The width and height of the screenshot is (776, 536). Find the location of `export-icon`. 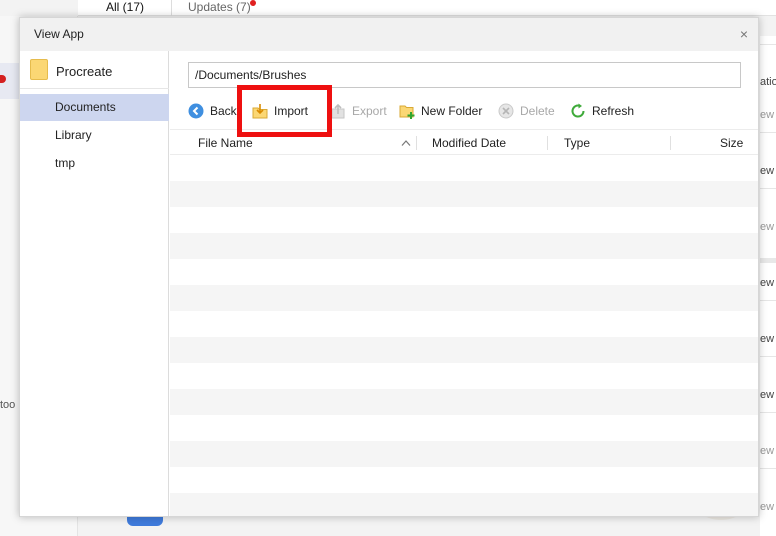

export-icon is located at coordinates (338, 111).